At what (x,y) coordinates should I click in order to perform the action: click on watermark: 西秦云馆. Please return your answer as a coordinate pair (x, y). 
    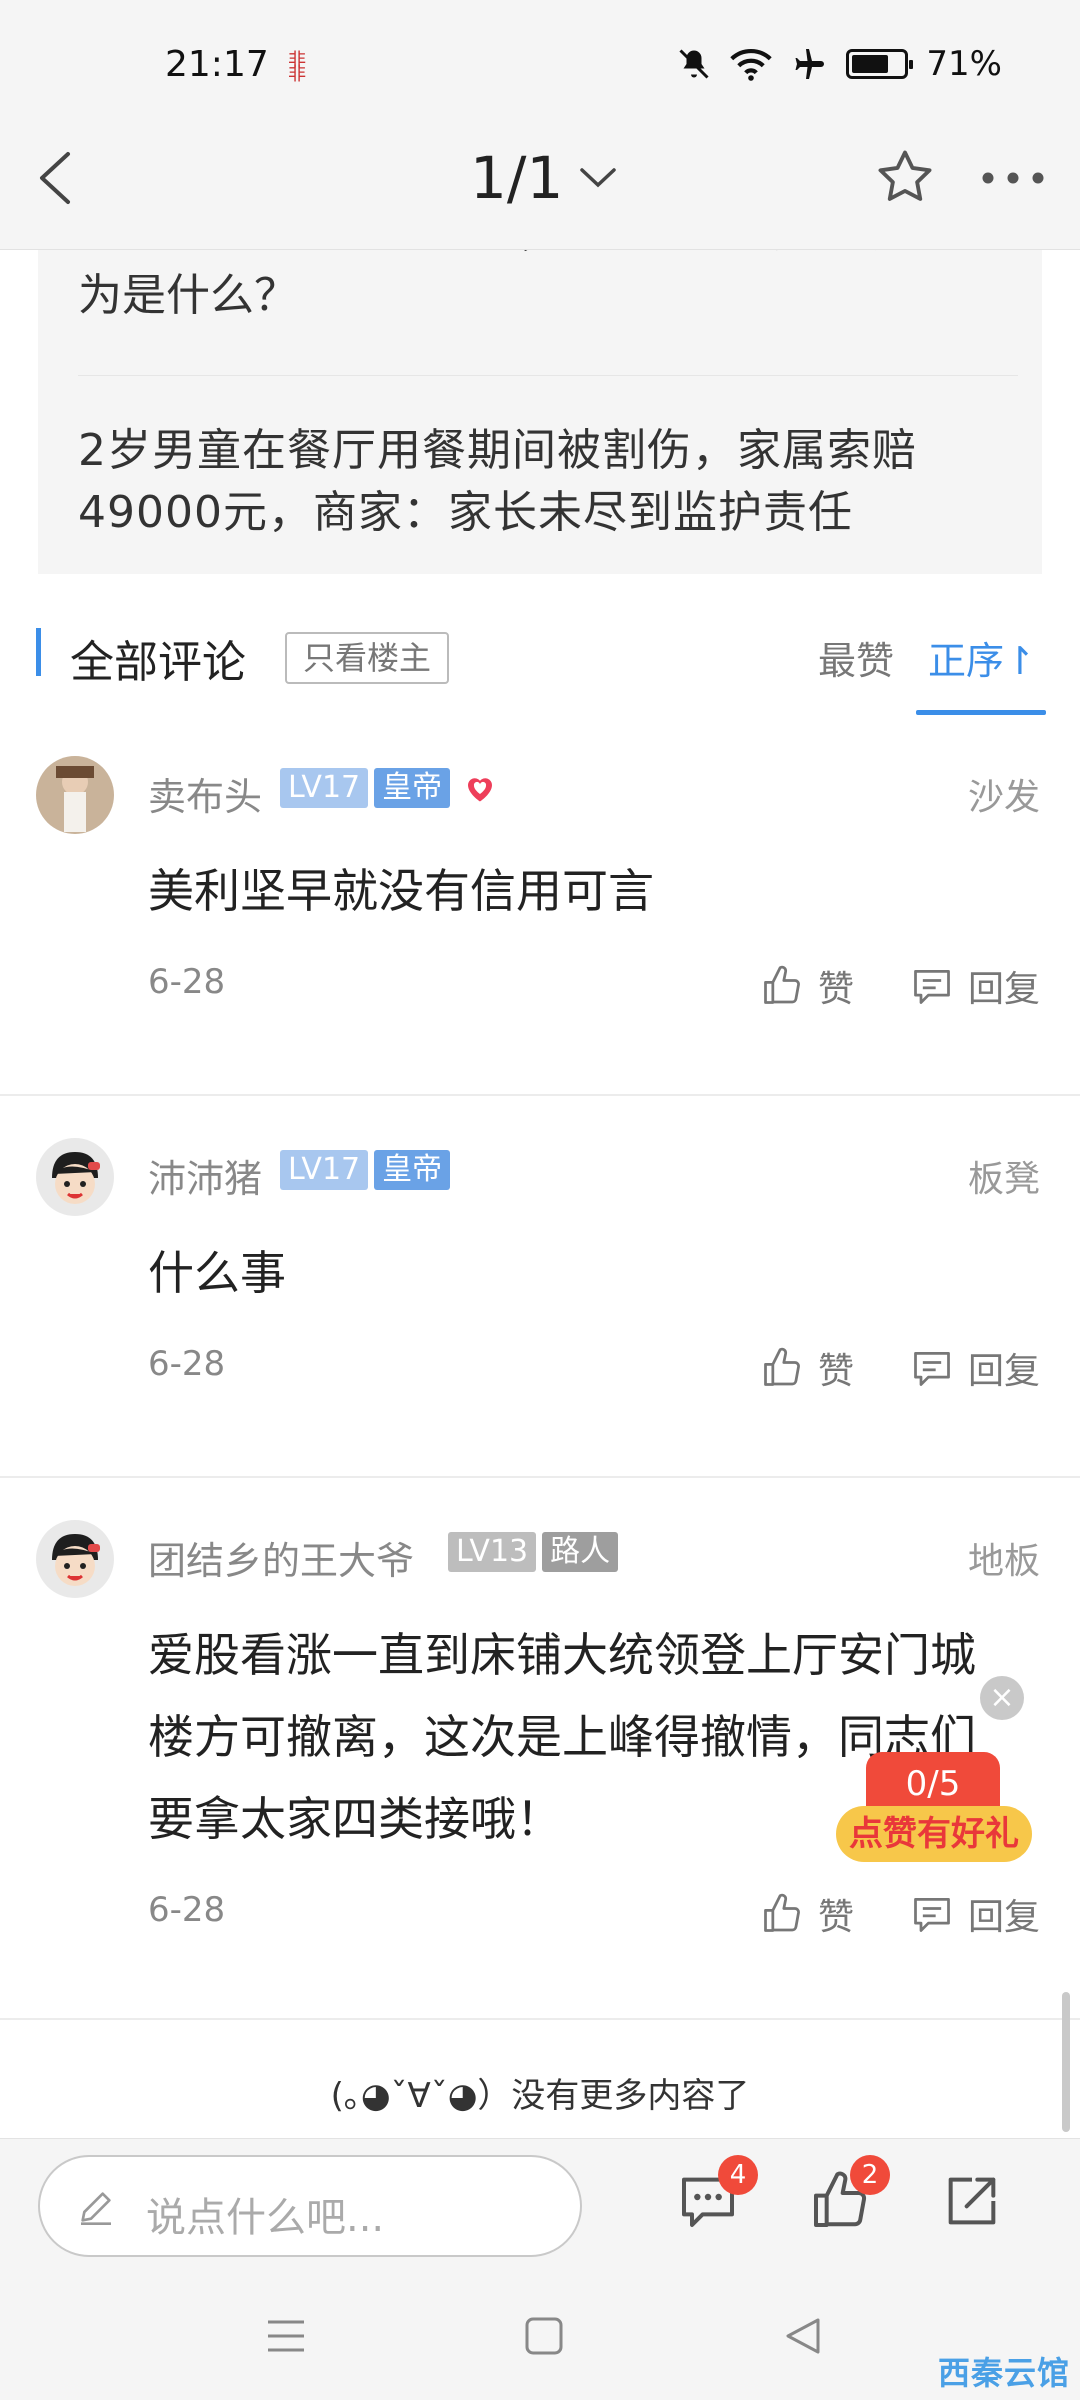
    Looking at the image, I should click on (1003, 2373).